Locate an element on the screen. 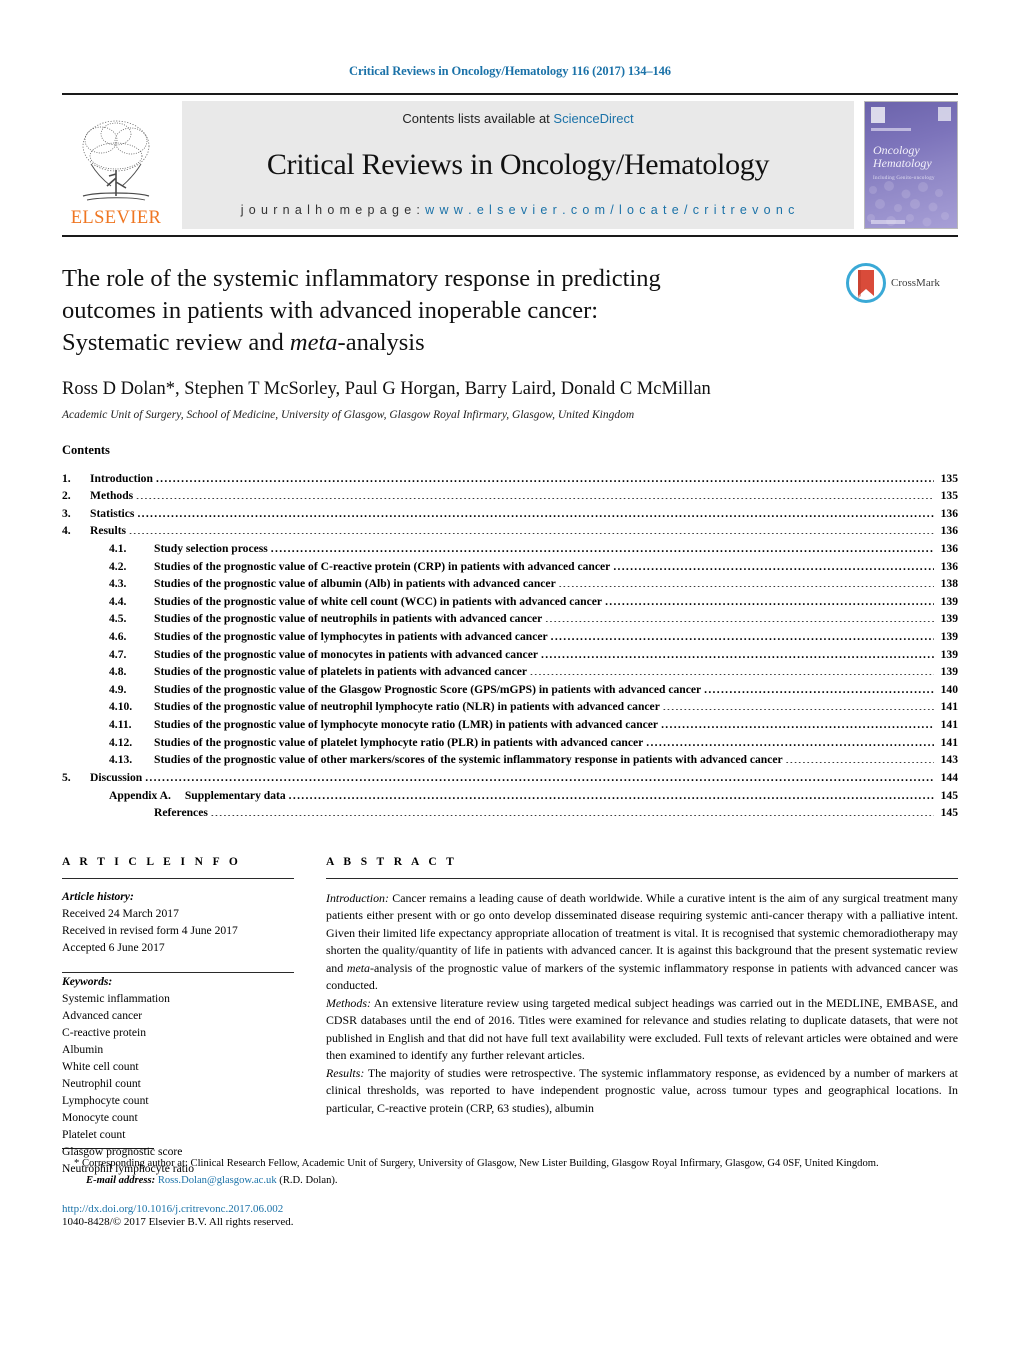 This screenshot has height=1351, width=1020. toc-entry-number: 4.9. is located at coordinates (118, 689).